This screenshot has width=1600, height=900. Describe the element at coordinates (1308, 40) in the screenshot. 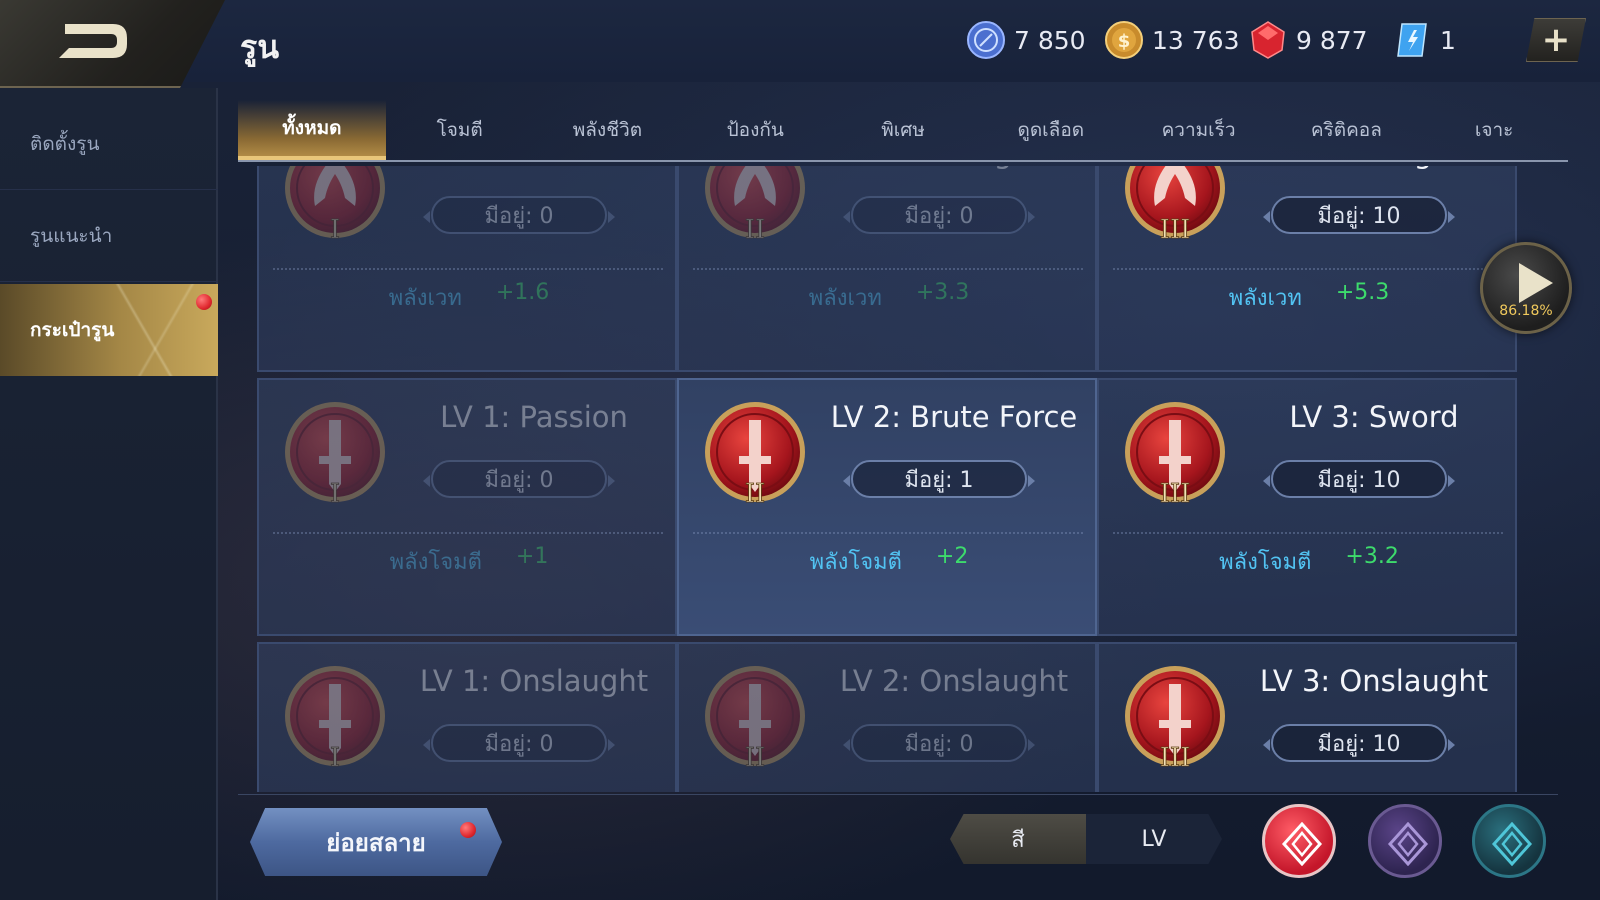

I see `currency-red-gem: 9 877` at that location.